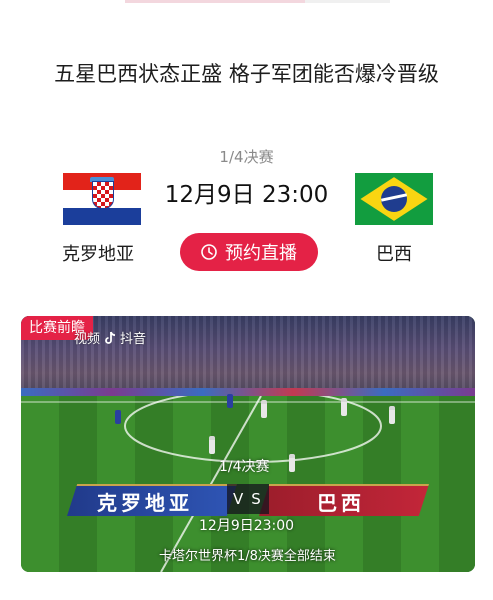  What do you see at coordinates (246, 195) in the screenshot?
I see `match-time: 12月9日 23:00` at bounding box center [246, 195].